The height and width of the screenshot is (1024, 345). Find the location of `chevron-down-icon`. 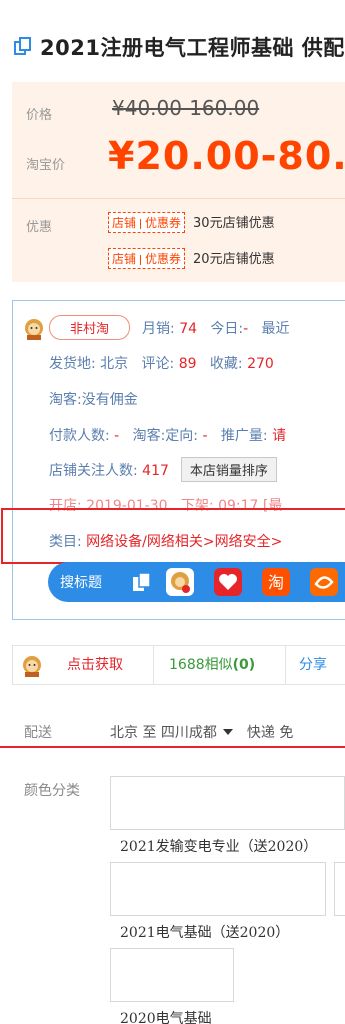

chevron-down-icon is located at coordinates (227, 732).